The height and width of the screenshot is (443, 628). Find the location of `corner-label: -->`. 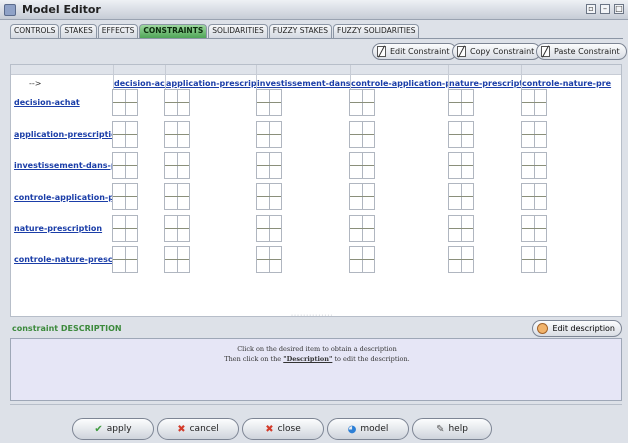

corner-label: --> is located at coordinates (35, 83).